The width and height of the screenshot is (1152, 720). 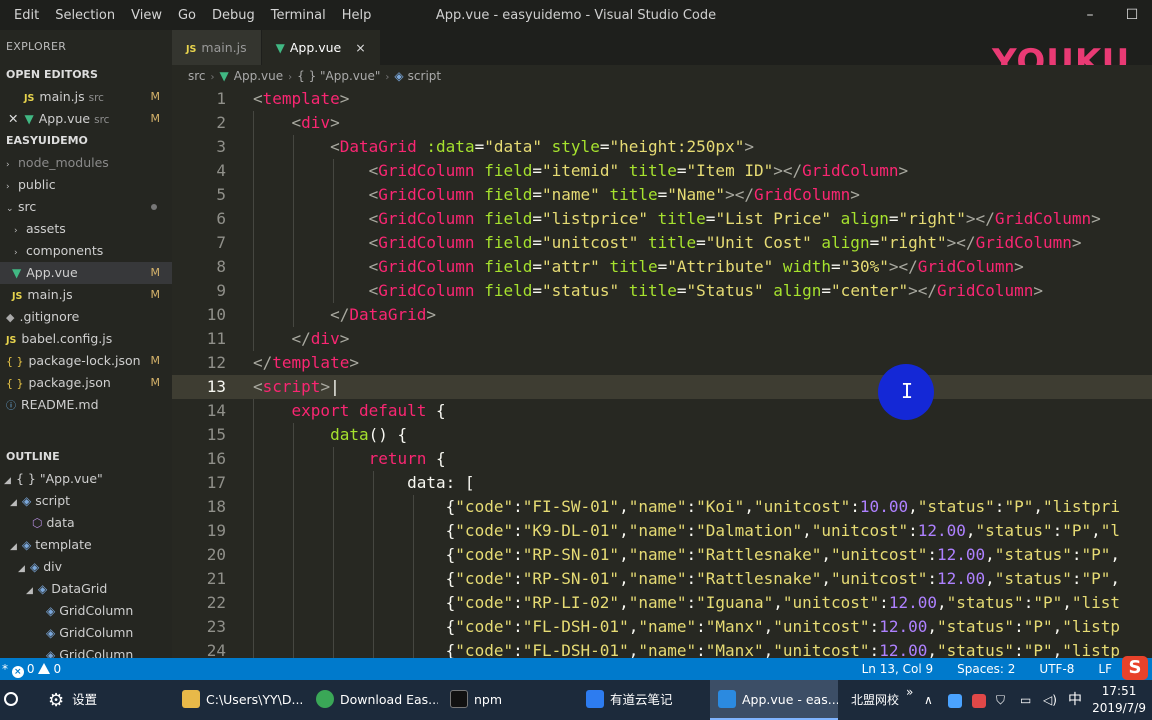 What do you see at coordinates (217, 47) in the screenshot?
I see `tab-main-js: JS main.js` at bounding box center [217, 47].